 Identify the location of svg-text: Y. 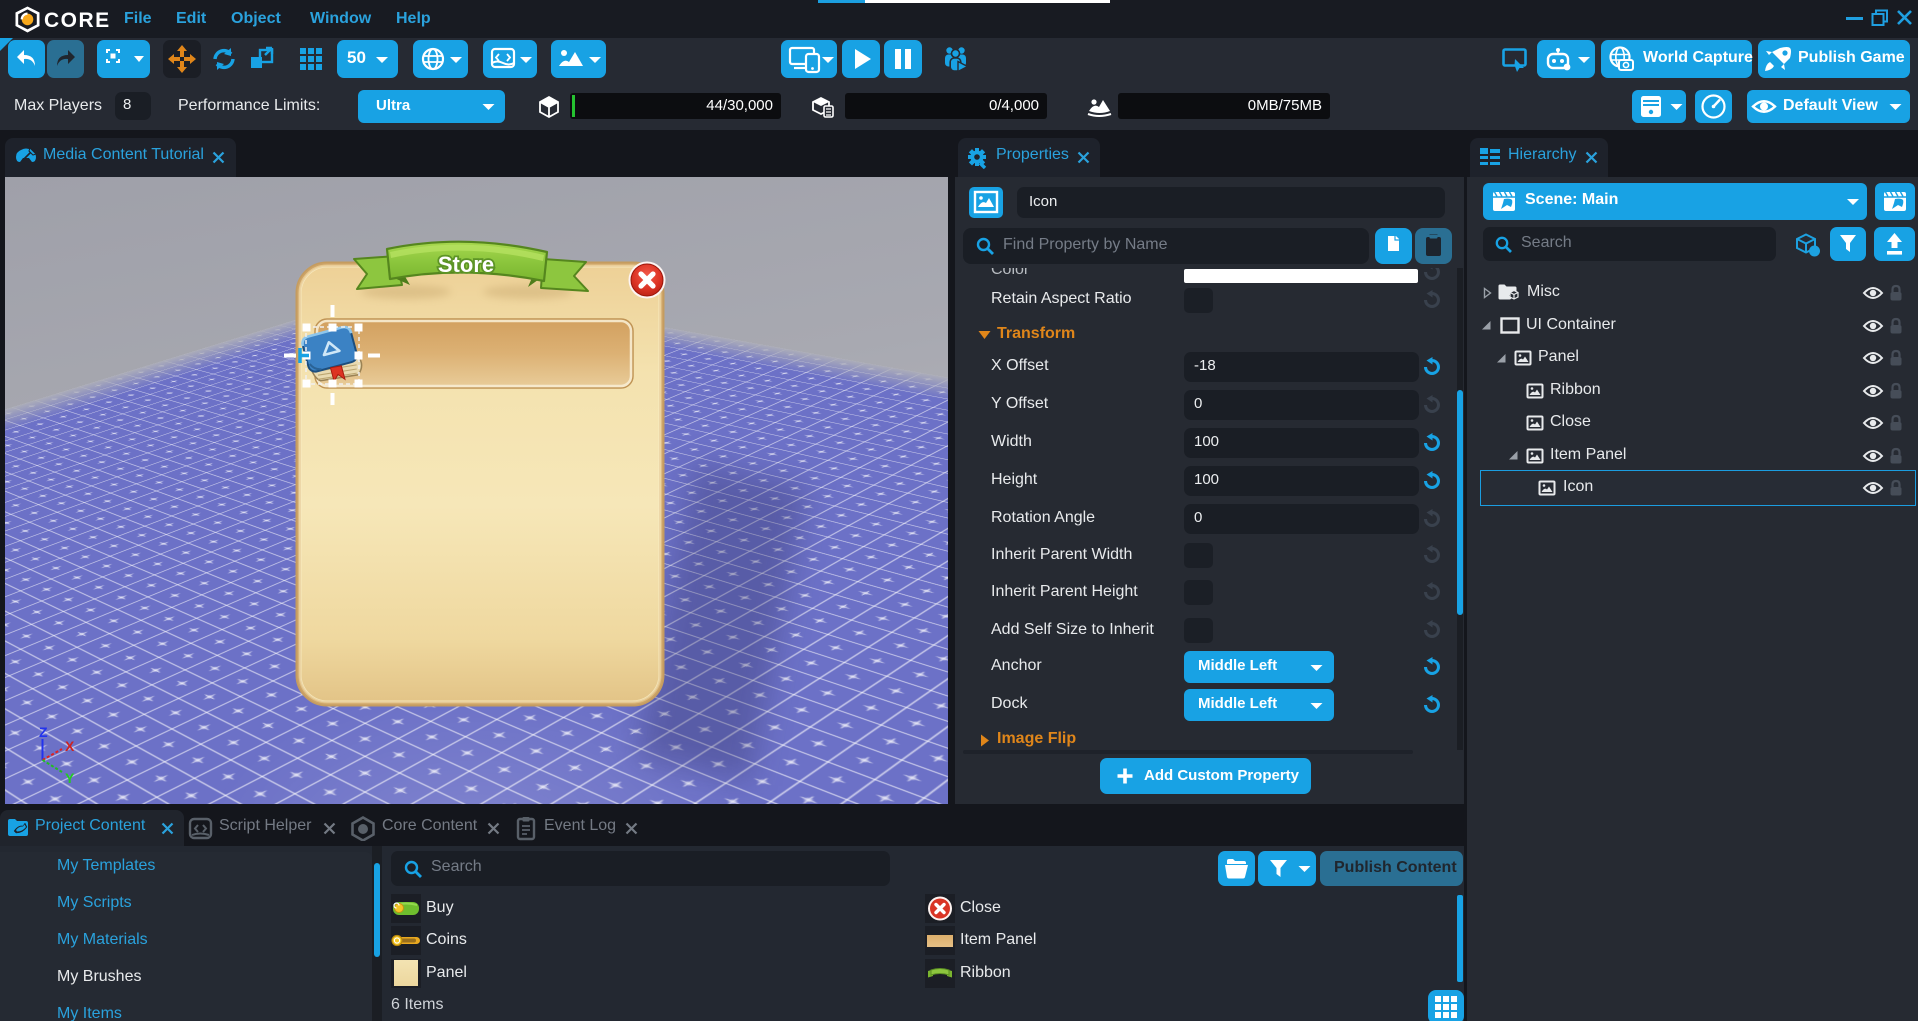
(70, 777).